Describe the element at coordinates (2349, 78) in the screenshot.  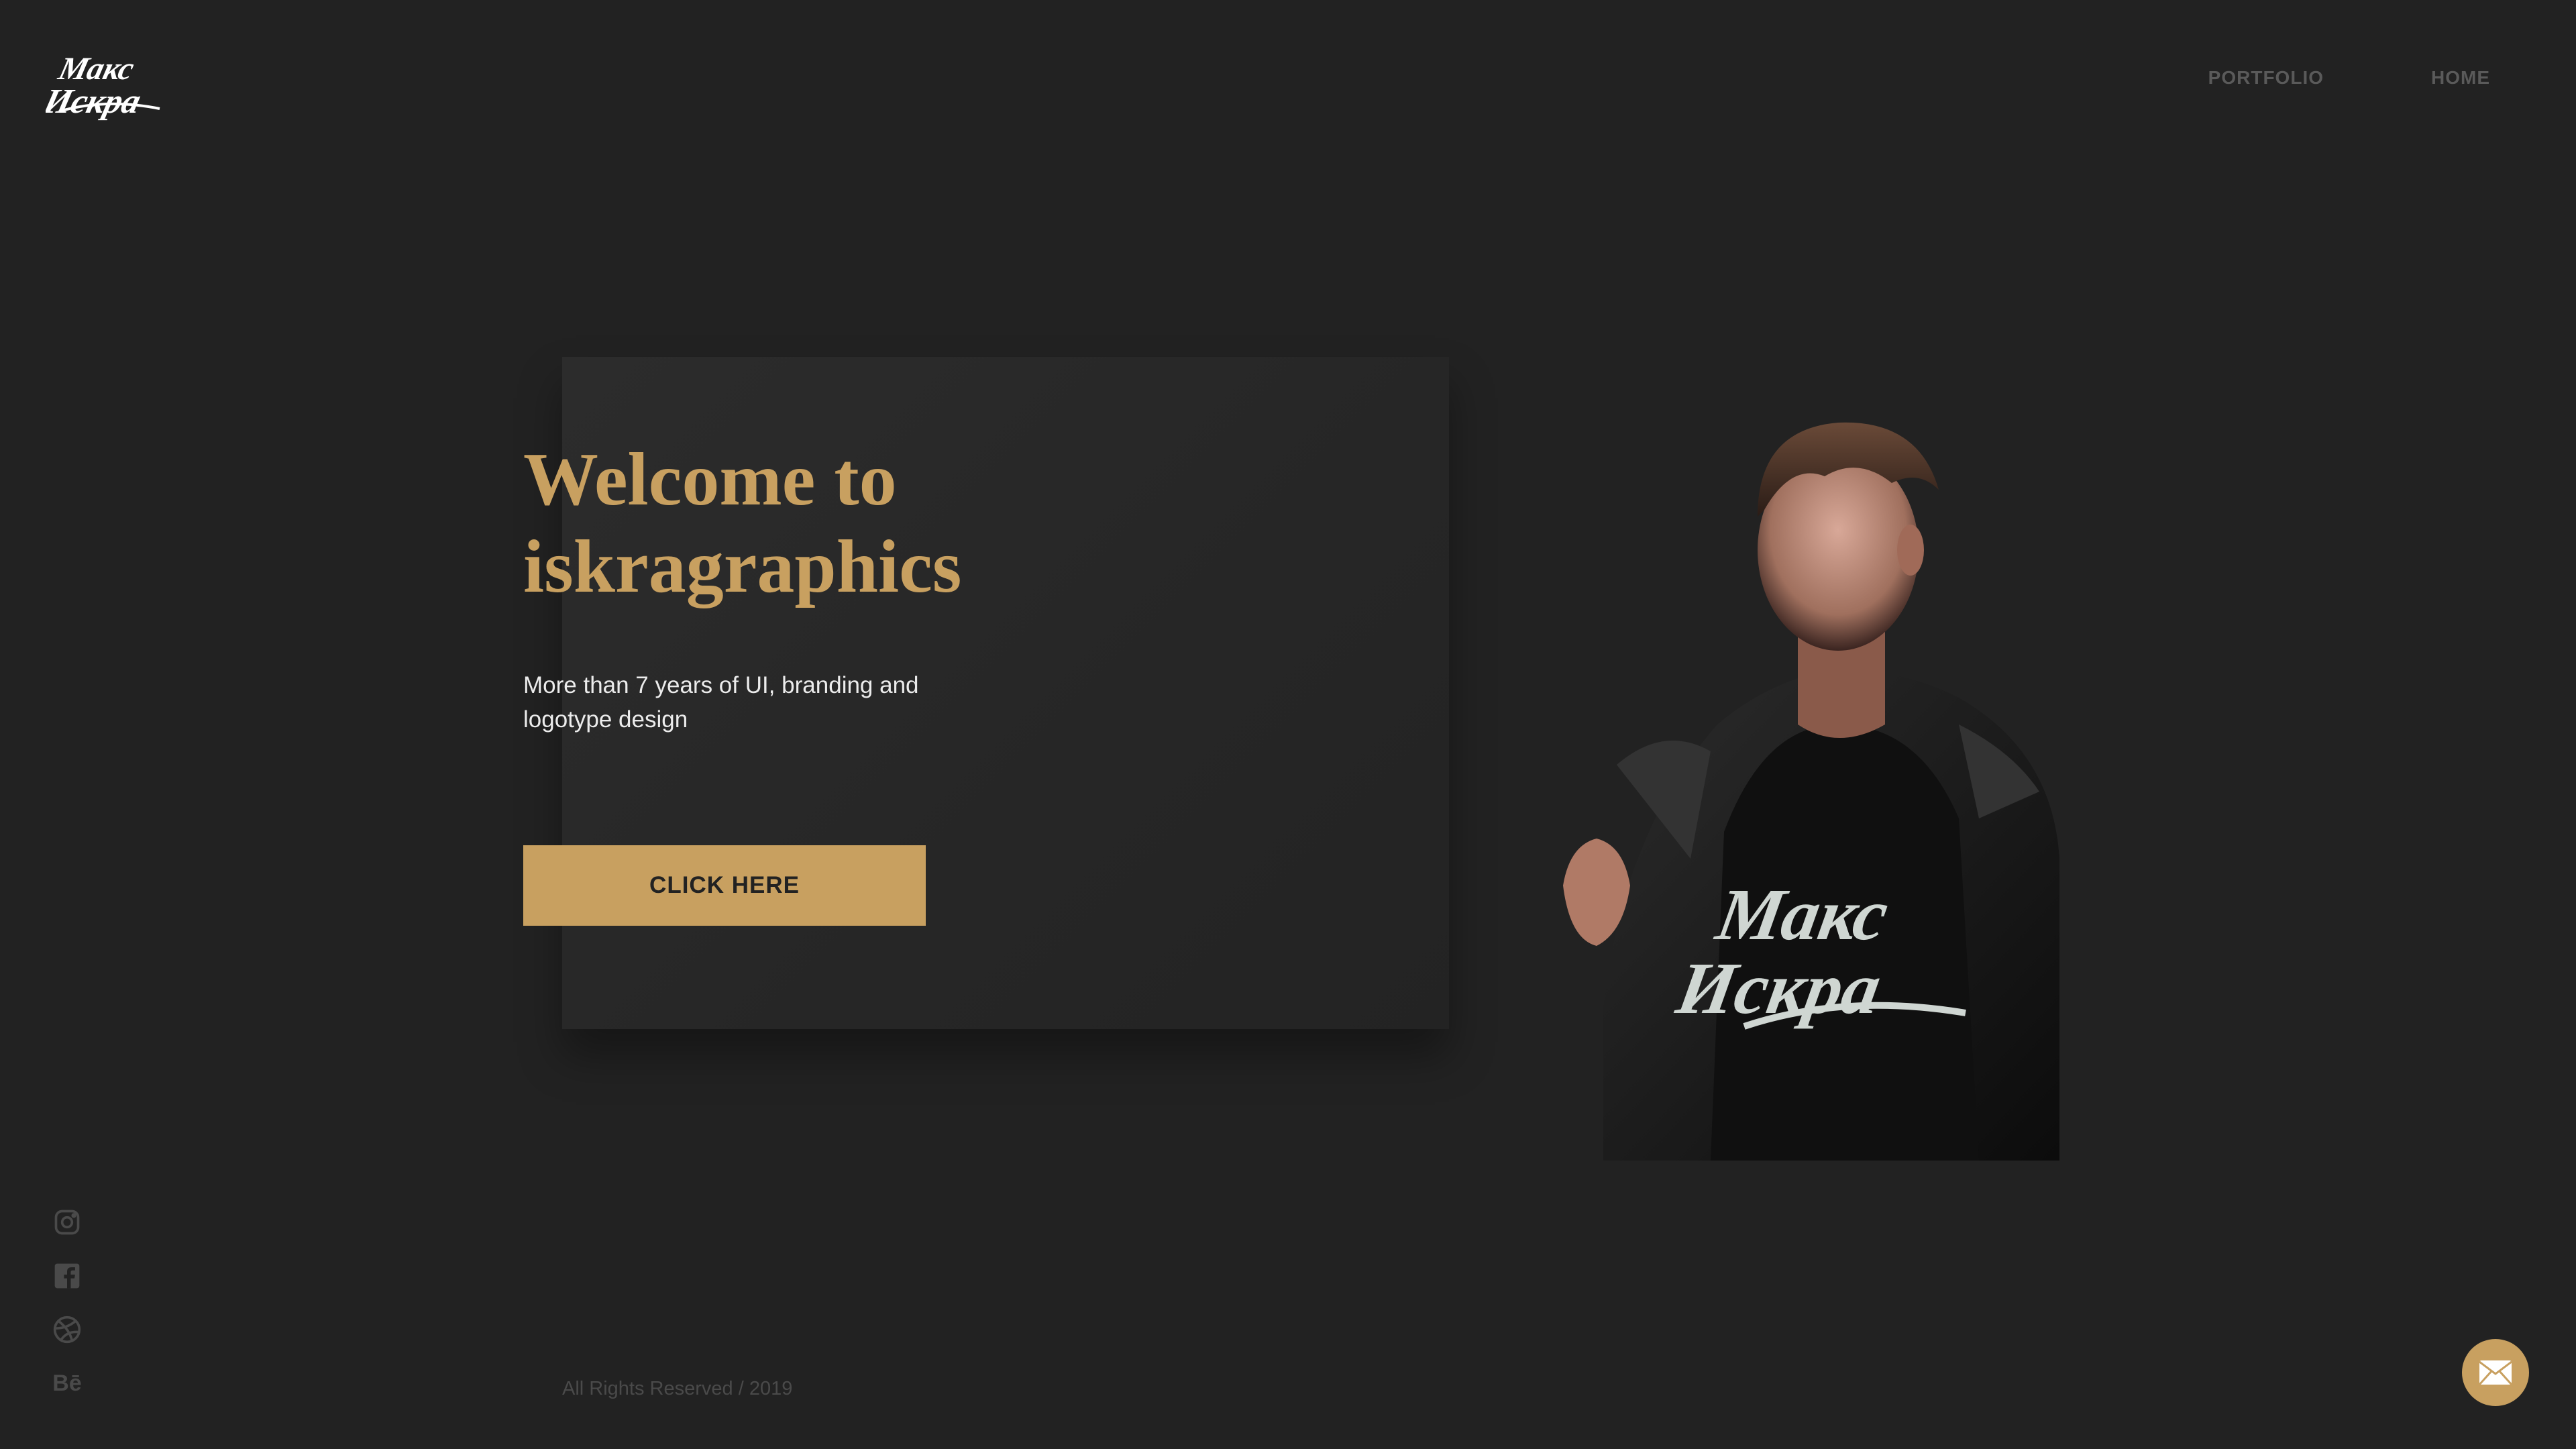
I see `top-nav: PORTFOLIO HOME` at that location.